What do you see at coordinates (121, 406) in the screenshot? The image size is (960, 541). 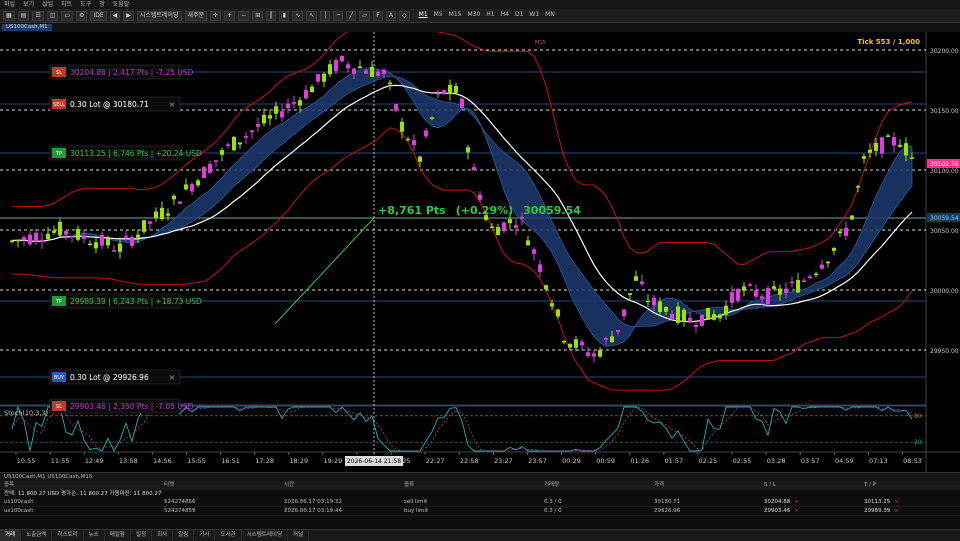 I see `order-label: SL 29903.46 | 2,350 Pts | -7.05 USD` at bounding box center [121, 406].